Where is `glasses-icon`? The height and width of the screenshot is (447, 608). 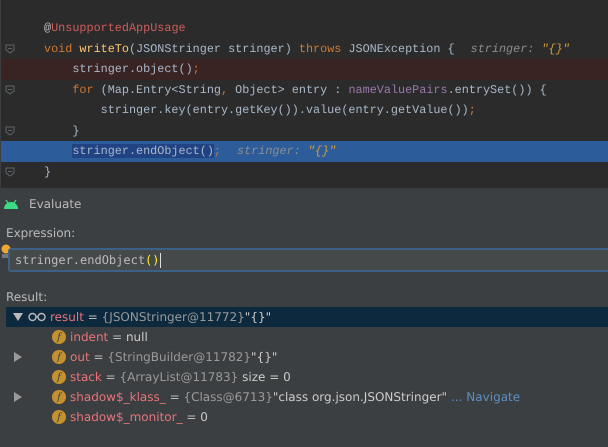 glasses-icon is located at coordinates (37, 317).